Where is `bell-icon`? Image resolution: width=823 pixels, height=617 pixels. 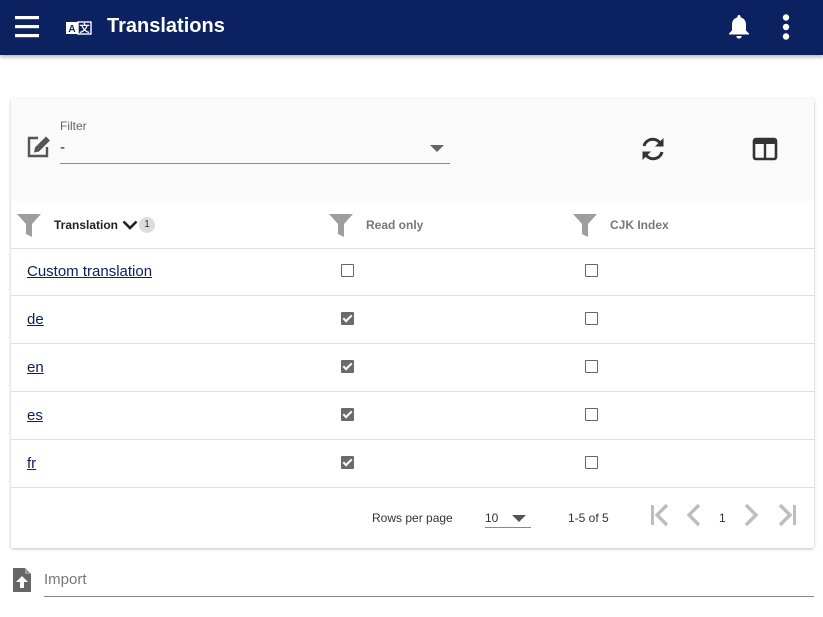
bell-icon is located at coordinates (739, 29).